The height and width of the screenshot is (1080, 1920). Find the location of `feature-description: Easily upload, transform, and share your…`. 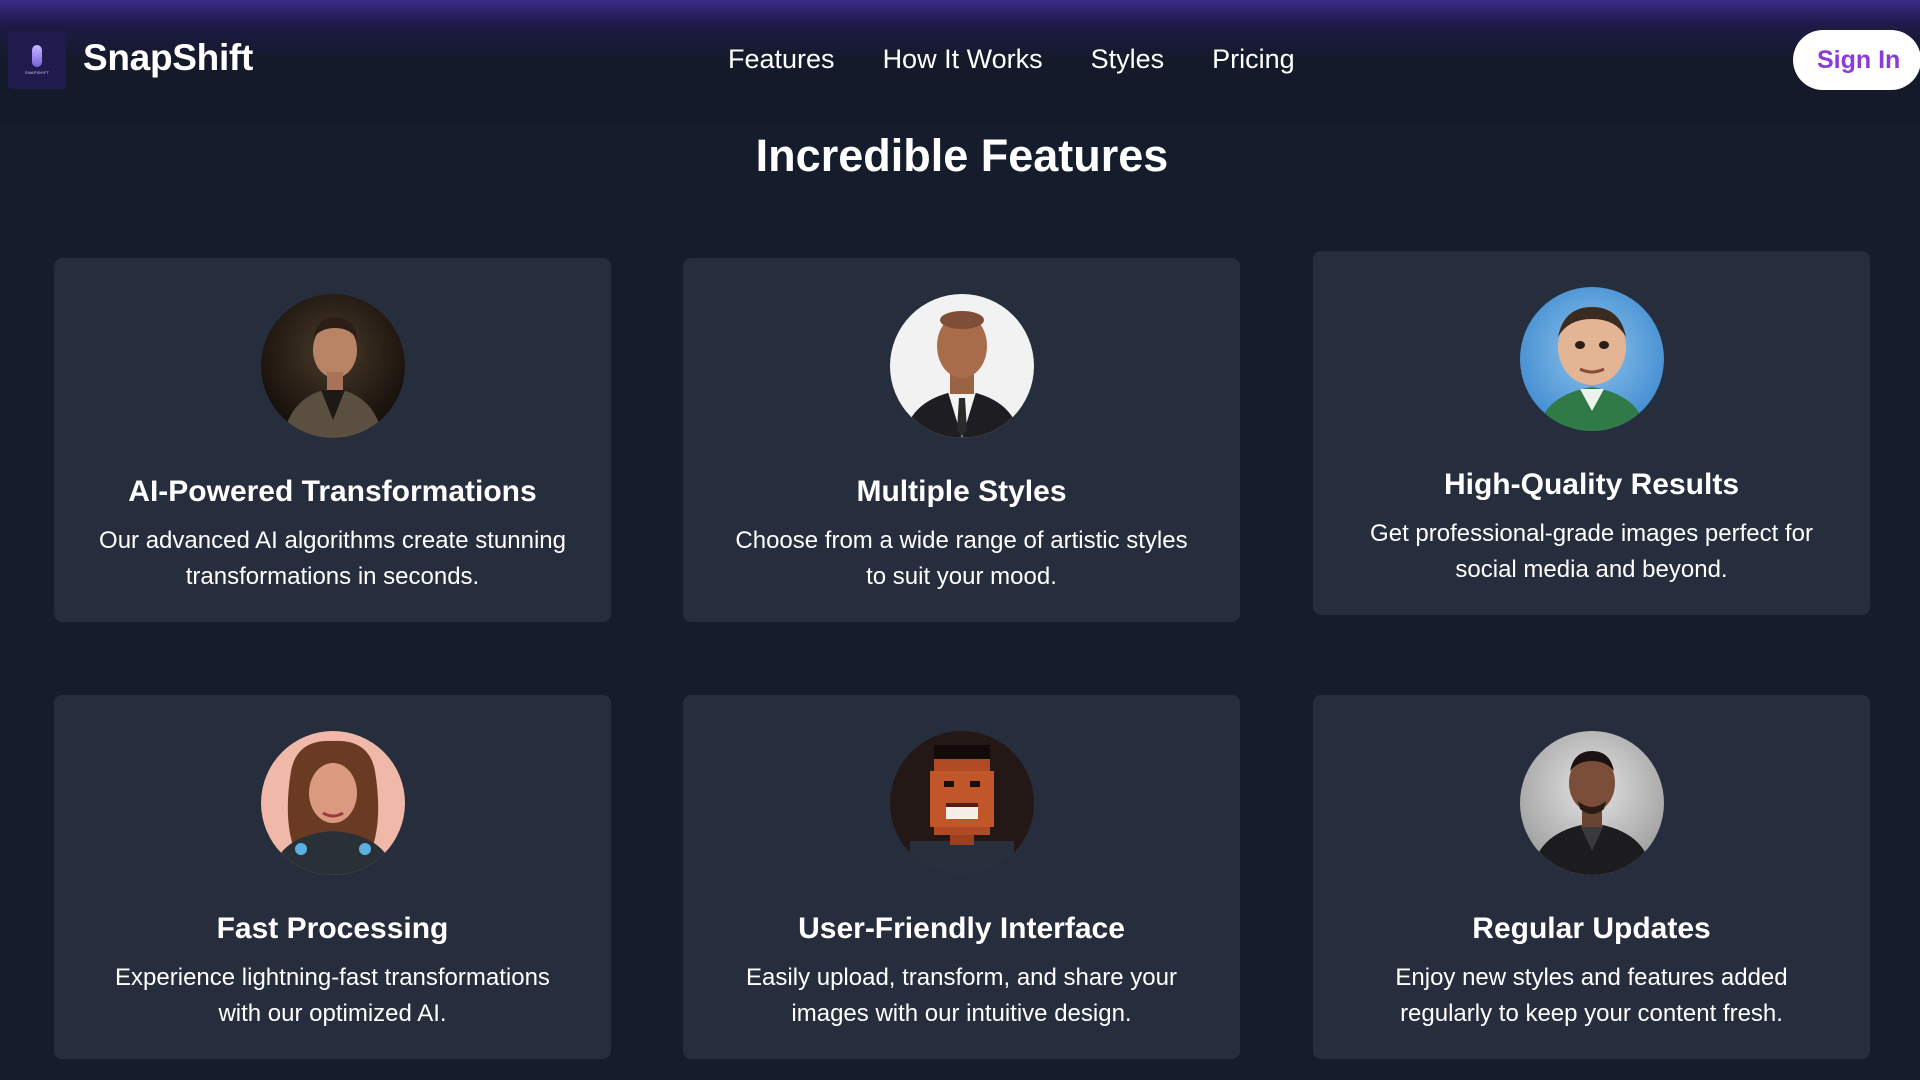

feature-description: Easily upload, transform, and share your… is located at coordinates (961, 995).